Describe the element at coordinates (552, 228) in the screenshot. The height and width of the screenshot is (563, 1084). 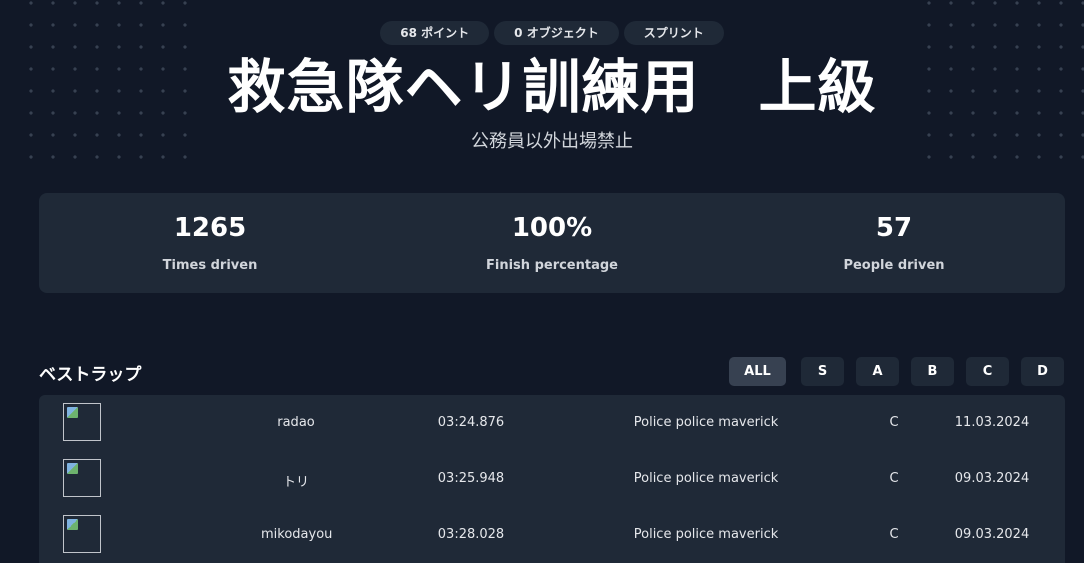
I see `stat-value: 100%` at that location.